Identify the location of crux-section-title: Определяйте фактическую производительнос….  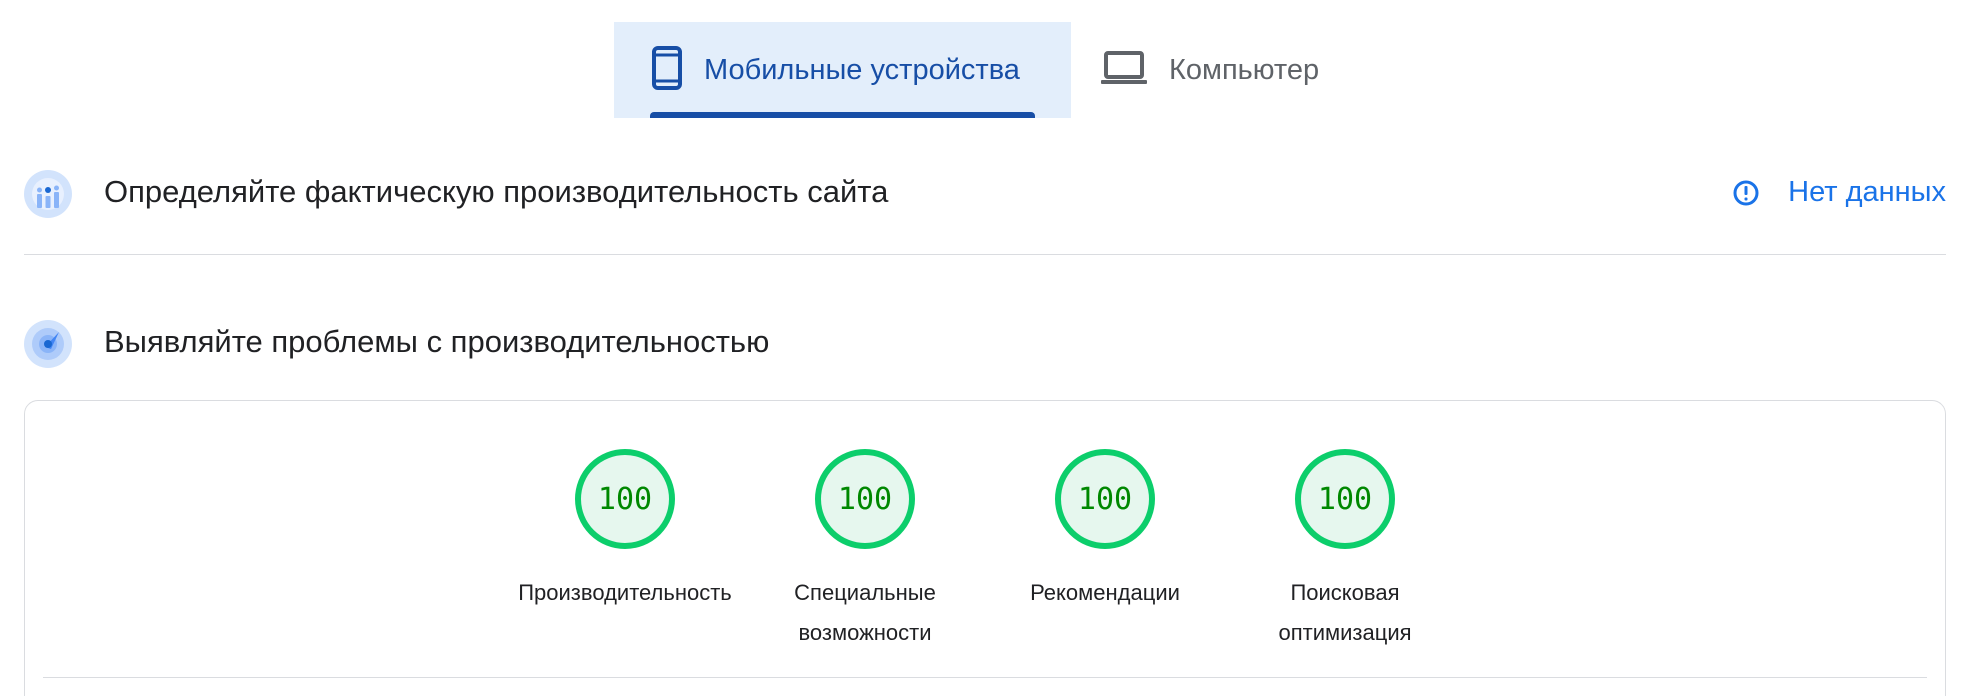
(496, 191).